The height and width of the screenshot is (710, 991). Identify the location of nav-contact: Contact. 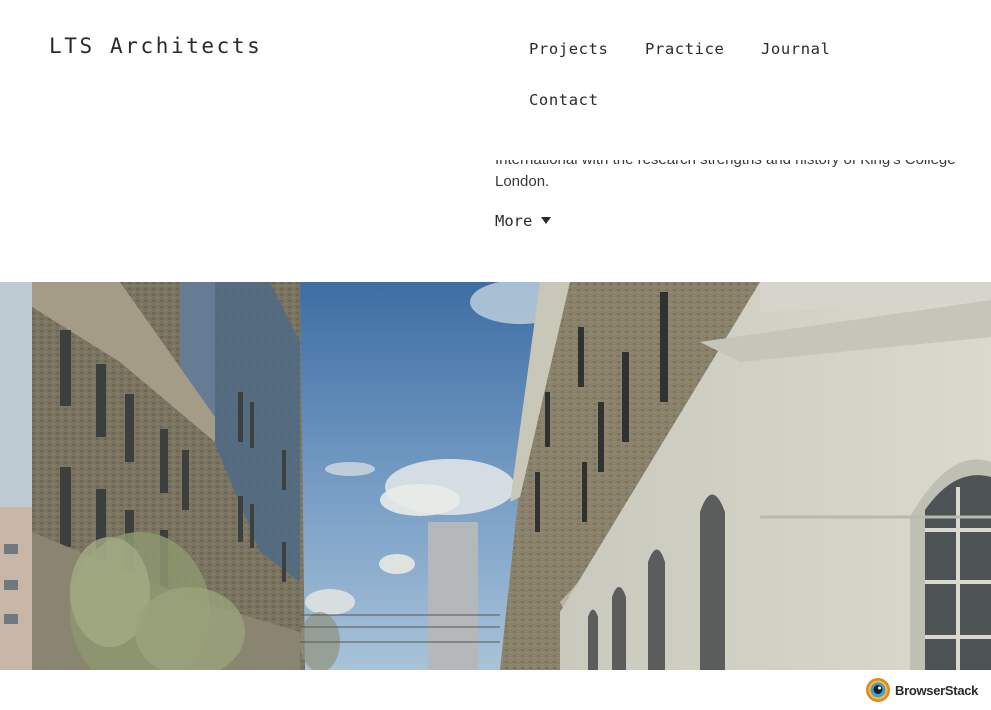
(564, 100).